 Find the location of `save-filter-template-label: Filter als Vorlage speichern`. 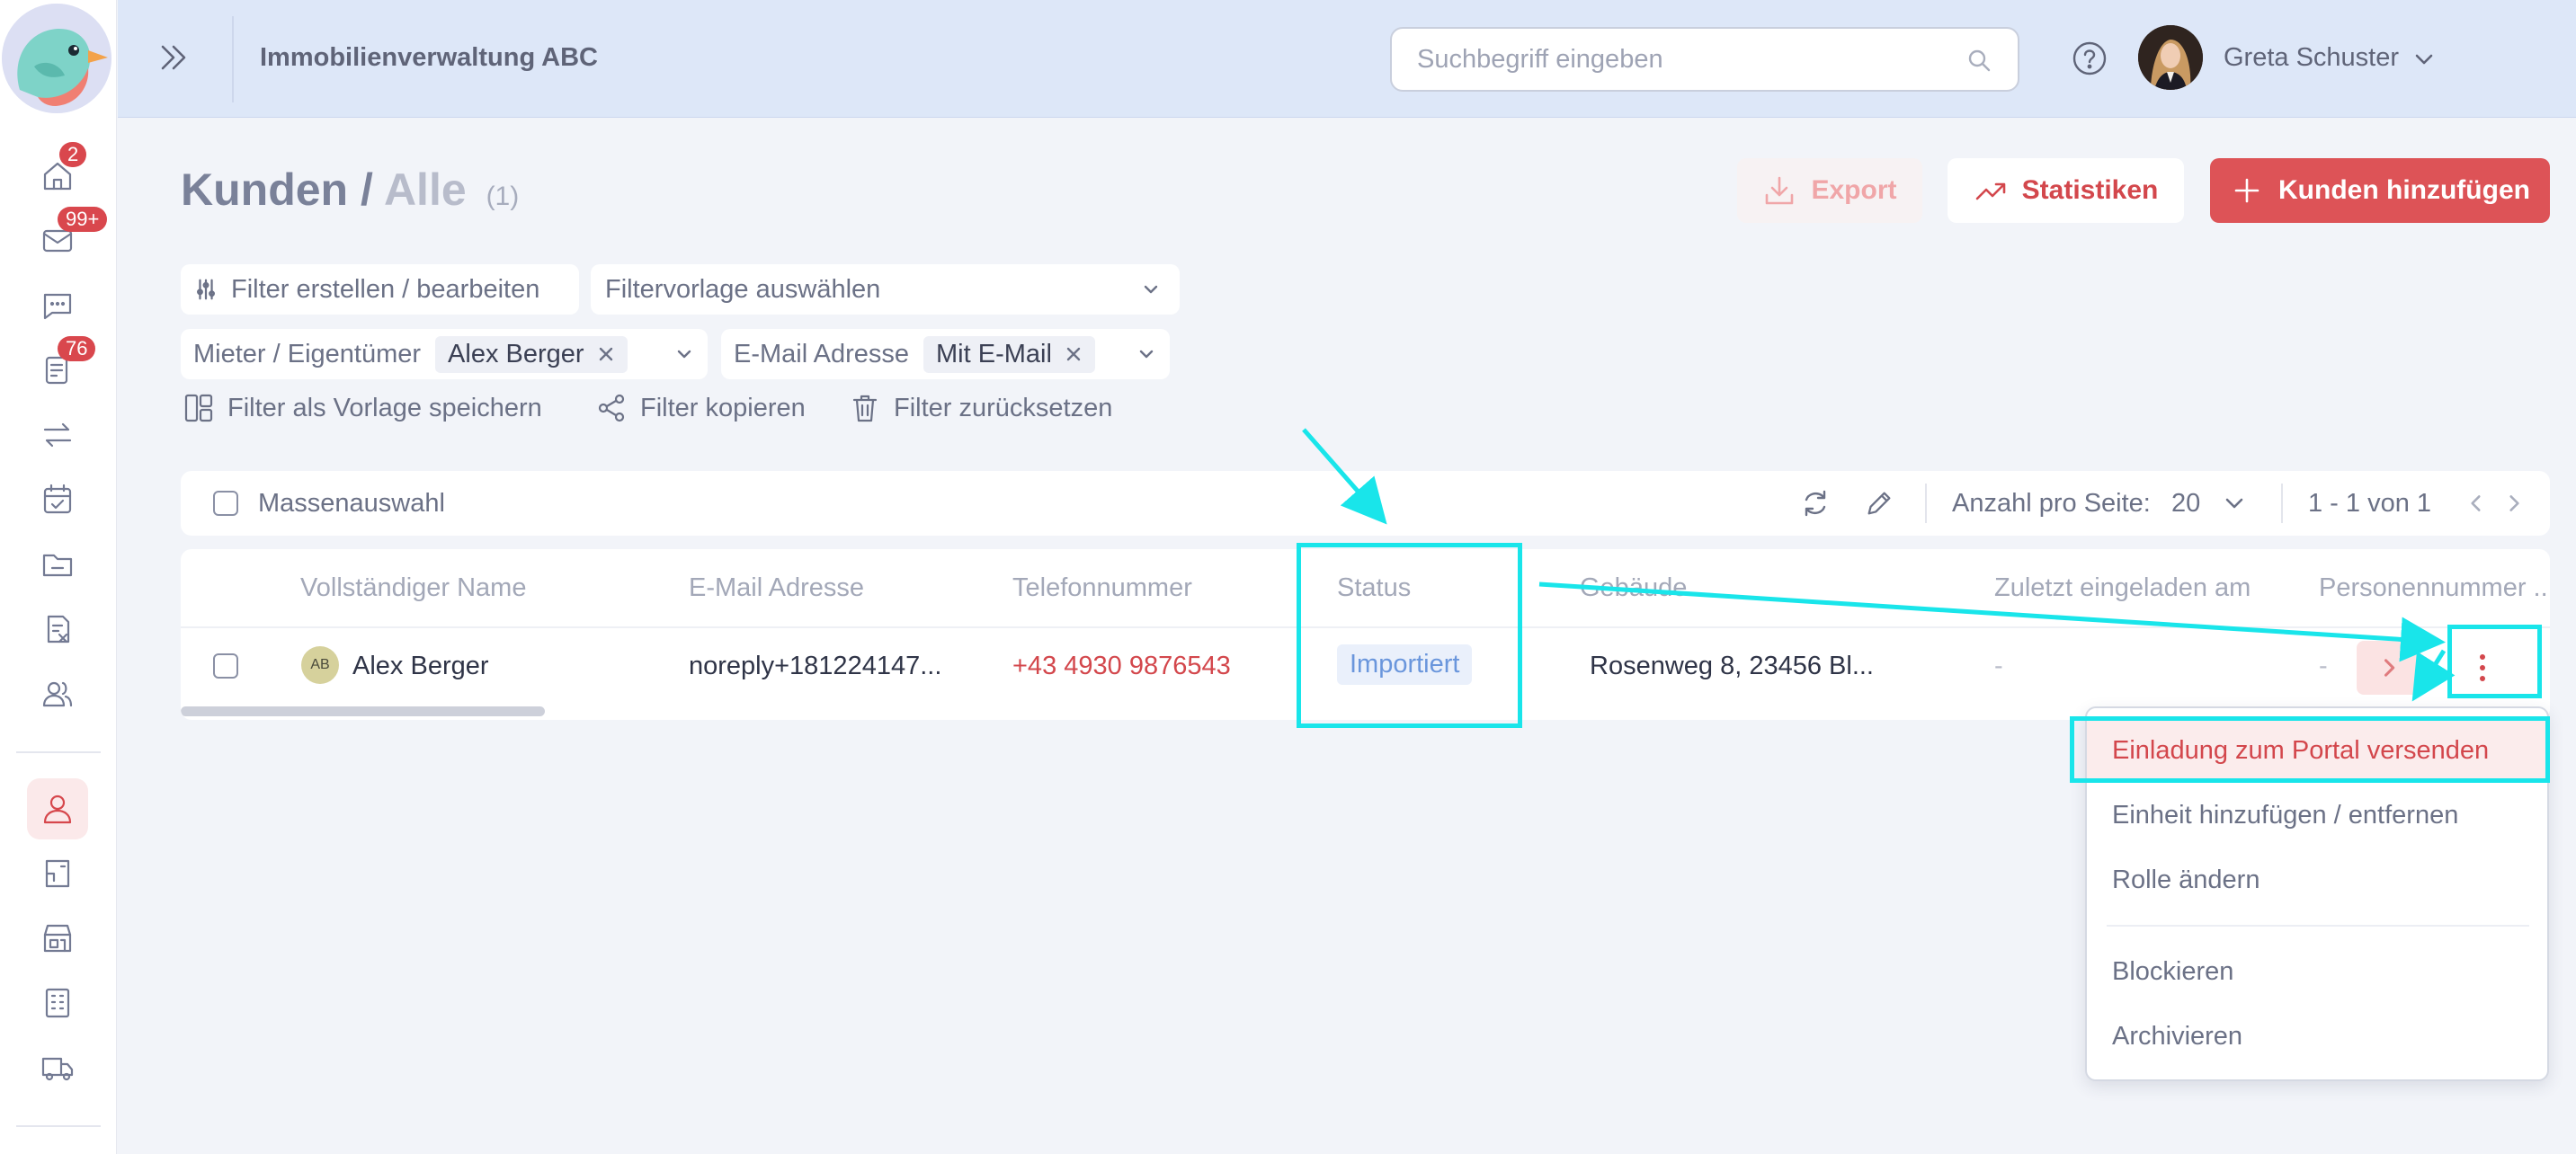

save-filter-template-label: Filter als Vorlage speichern is located at coordinates (385, 407).